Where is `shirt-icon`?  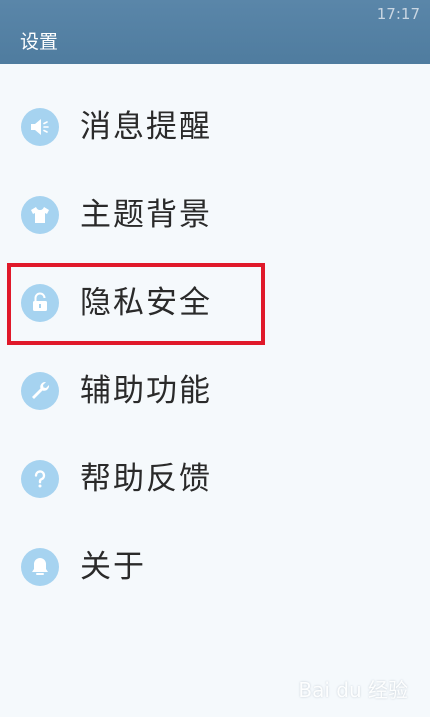 shirt-icon is located at coordinates (40, 215).